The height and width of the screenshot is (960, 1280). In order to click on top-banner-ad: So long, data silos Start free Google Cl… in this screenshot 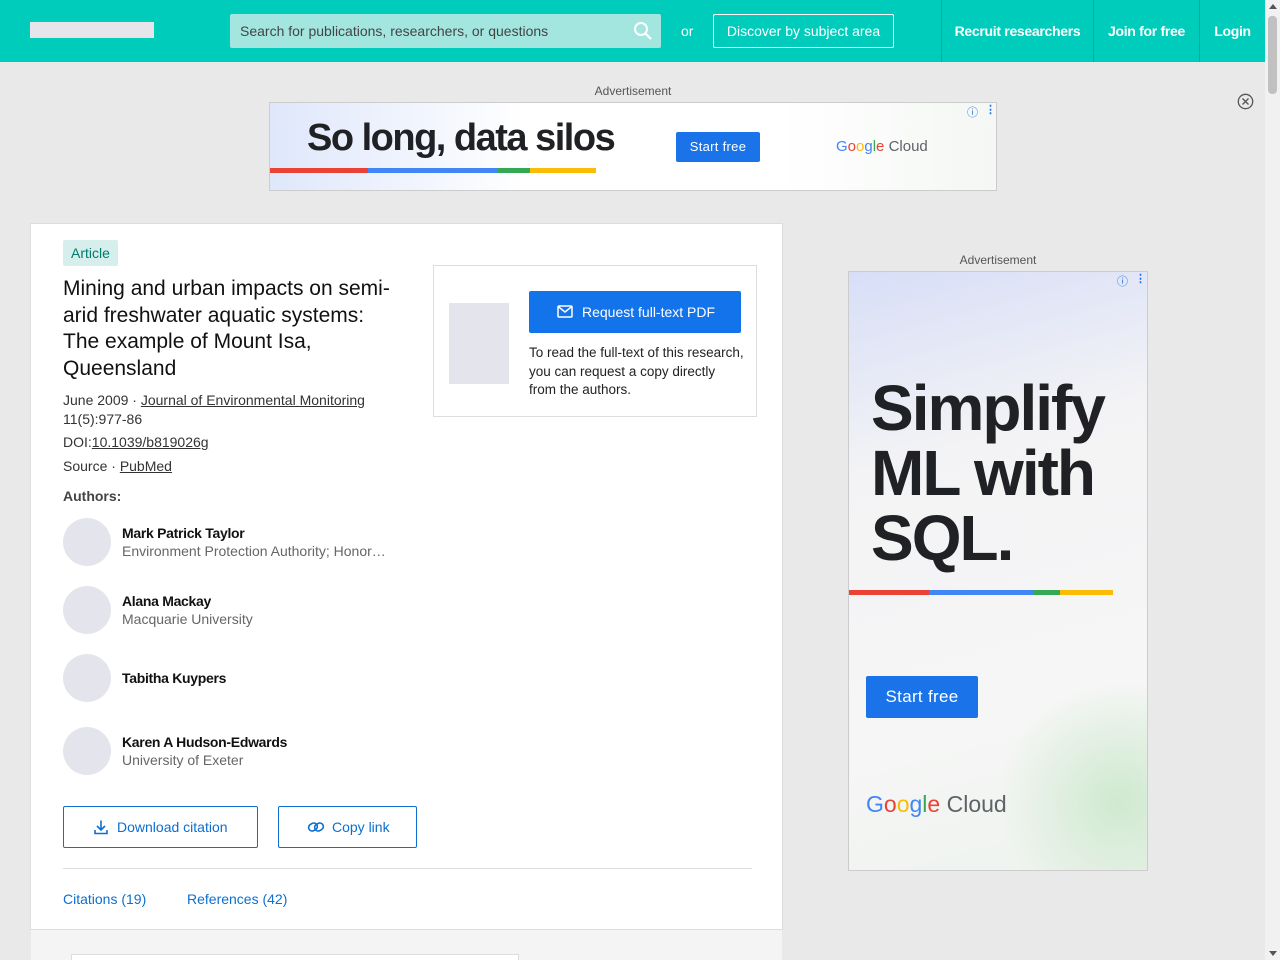, I will do `click(633, 146)`.